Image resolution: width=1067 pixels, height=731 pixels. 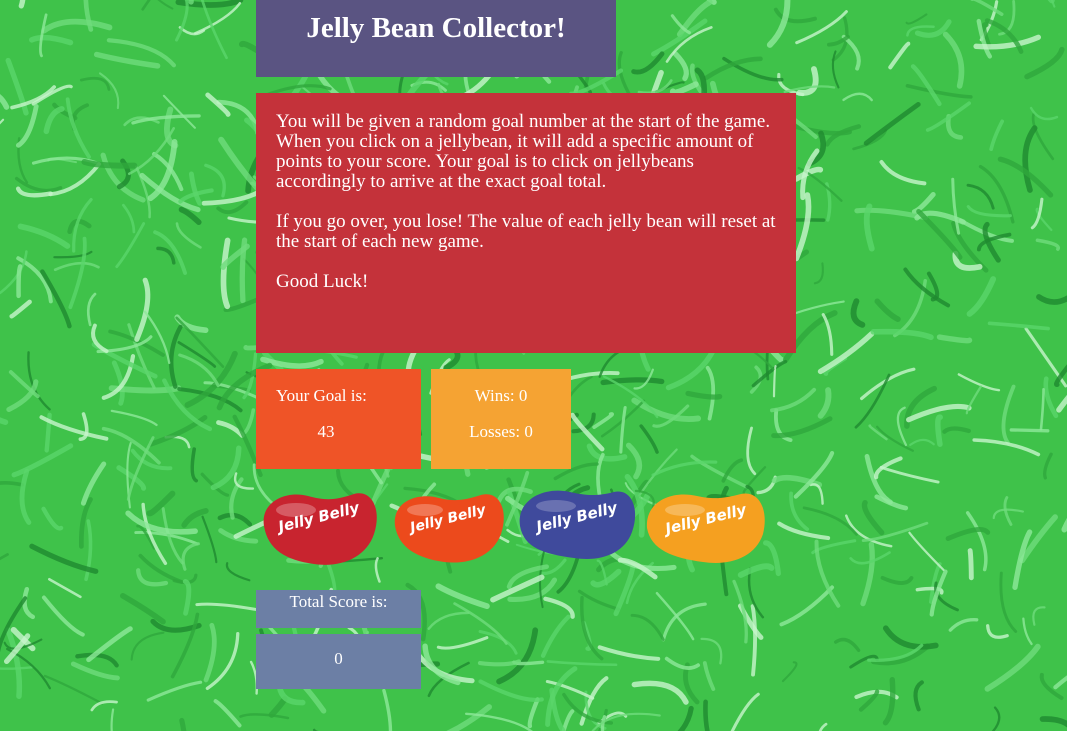 I want to click on jellybean-orange-button: Jelly Belly, so click(x=448, y=527).